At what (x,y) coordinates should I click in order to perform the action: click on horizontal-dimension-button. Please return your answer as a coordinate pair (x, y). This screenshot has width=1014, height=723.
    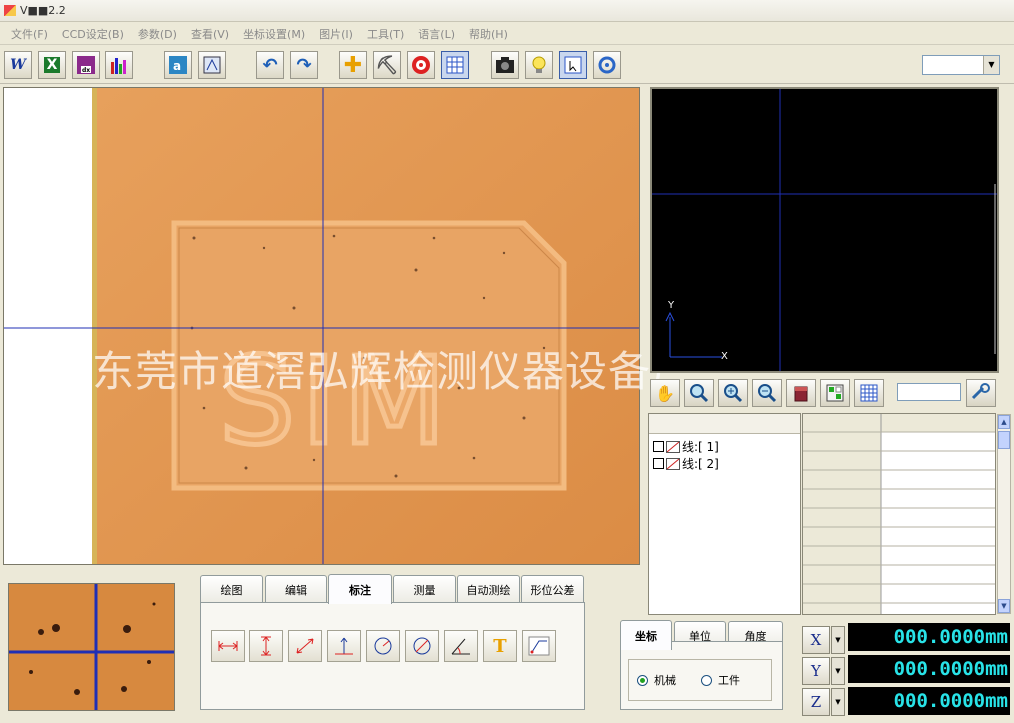
    Looking at the image, I should click on (228, 646).